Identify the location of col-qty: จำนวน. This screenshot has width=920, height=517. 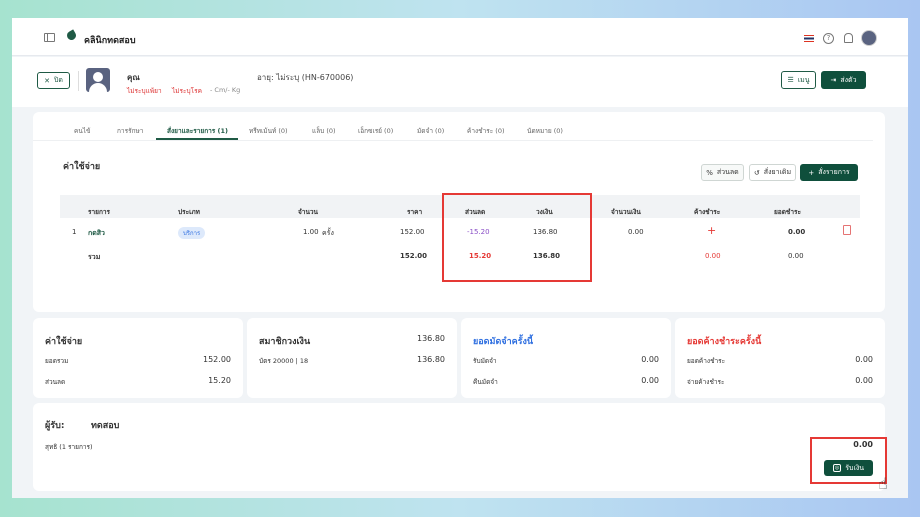
(308, 212).